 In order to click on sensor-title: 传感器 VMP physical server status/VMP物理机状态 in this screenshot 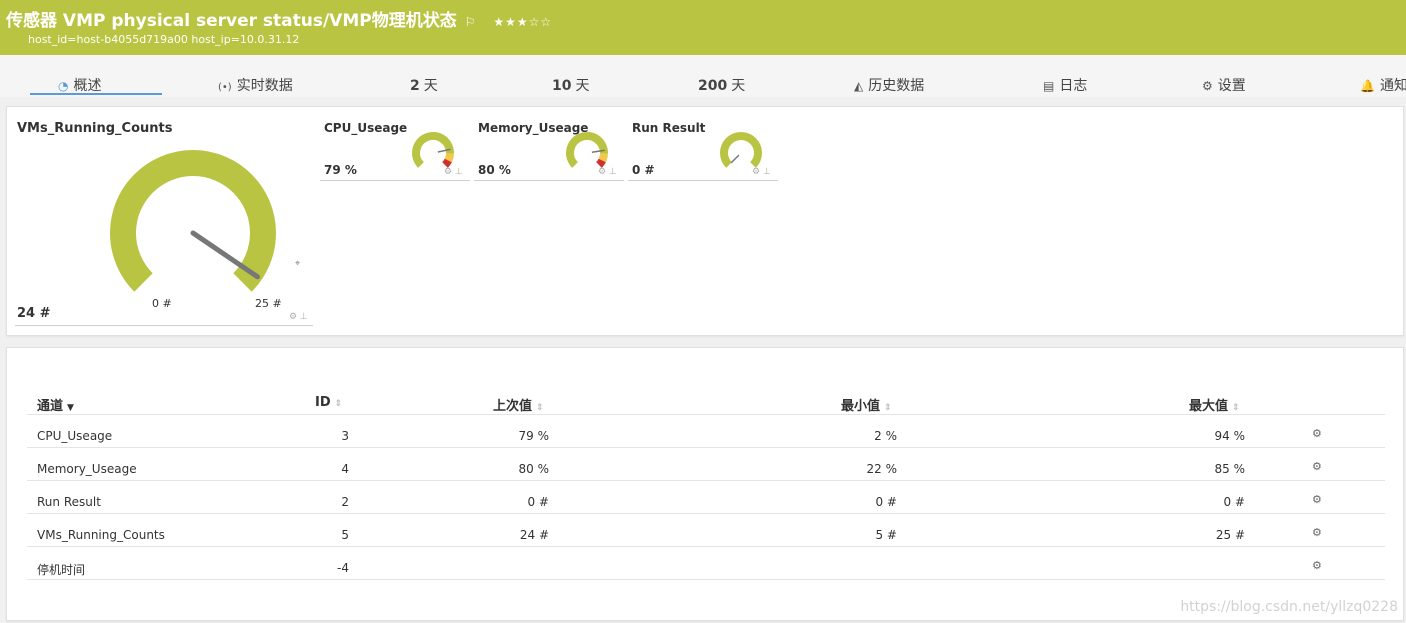, I will do `click(231, 21)`.